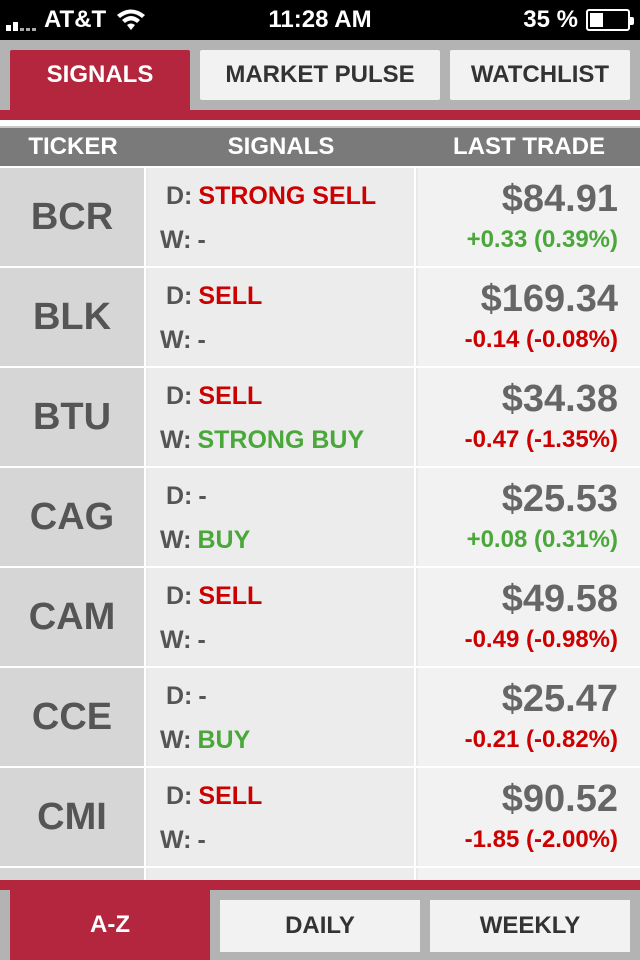 The image size is (640, 960). Describe the element at coordinates (541, 339) in the screenshot. I see `price-change: -0.14 (-0.08%)` at that location.